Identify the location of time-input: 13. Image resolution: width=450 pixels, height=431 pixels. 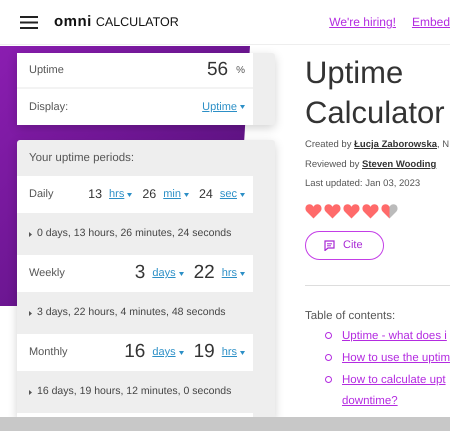
(95, 194).